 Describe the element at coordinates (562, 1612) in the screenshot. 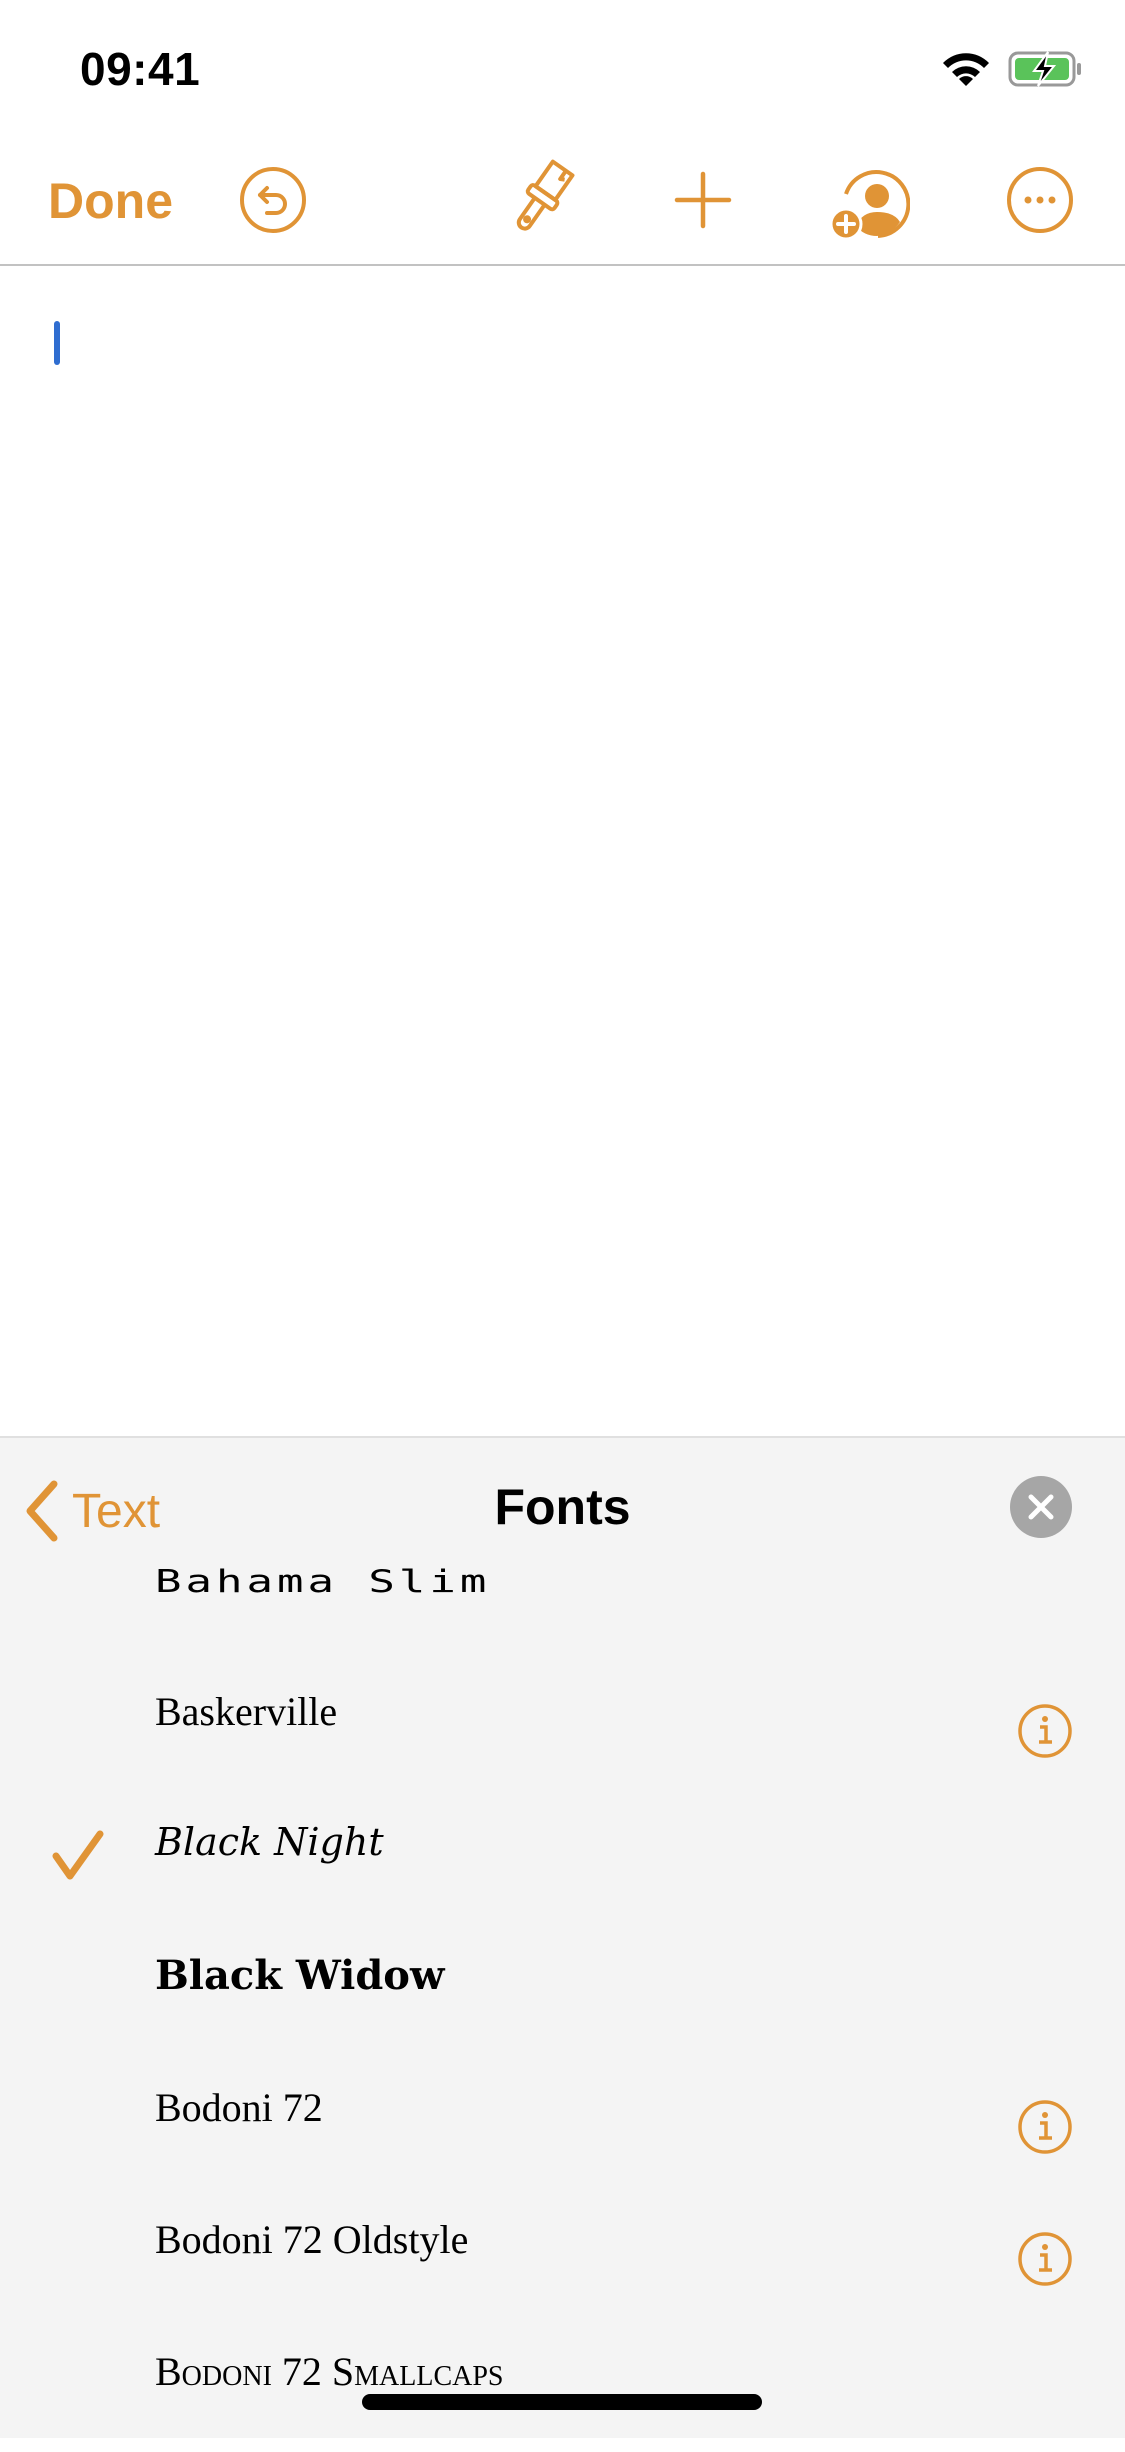

I see `font-item-bahama-slim: Bahama Slim` at that location.